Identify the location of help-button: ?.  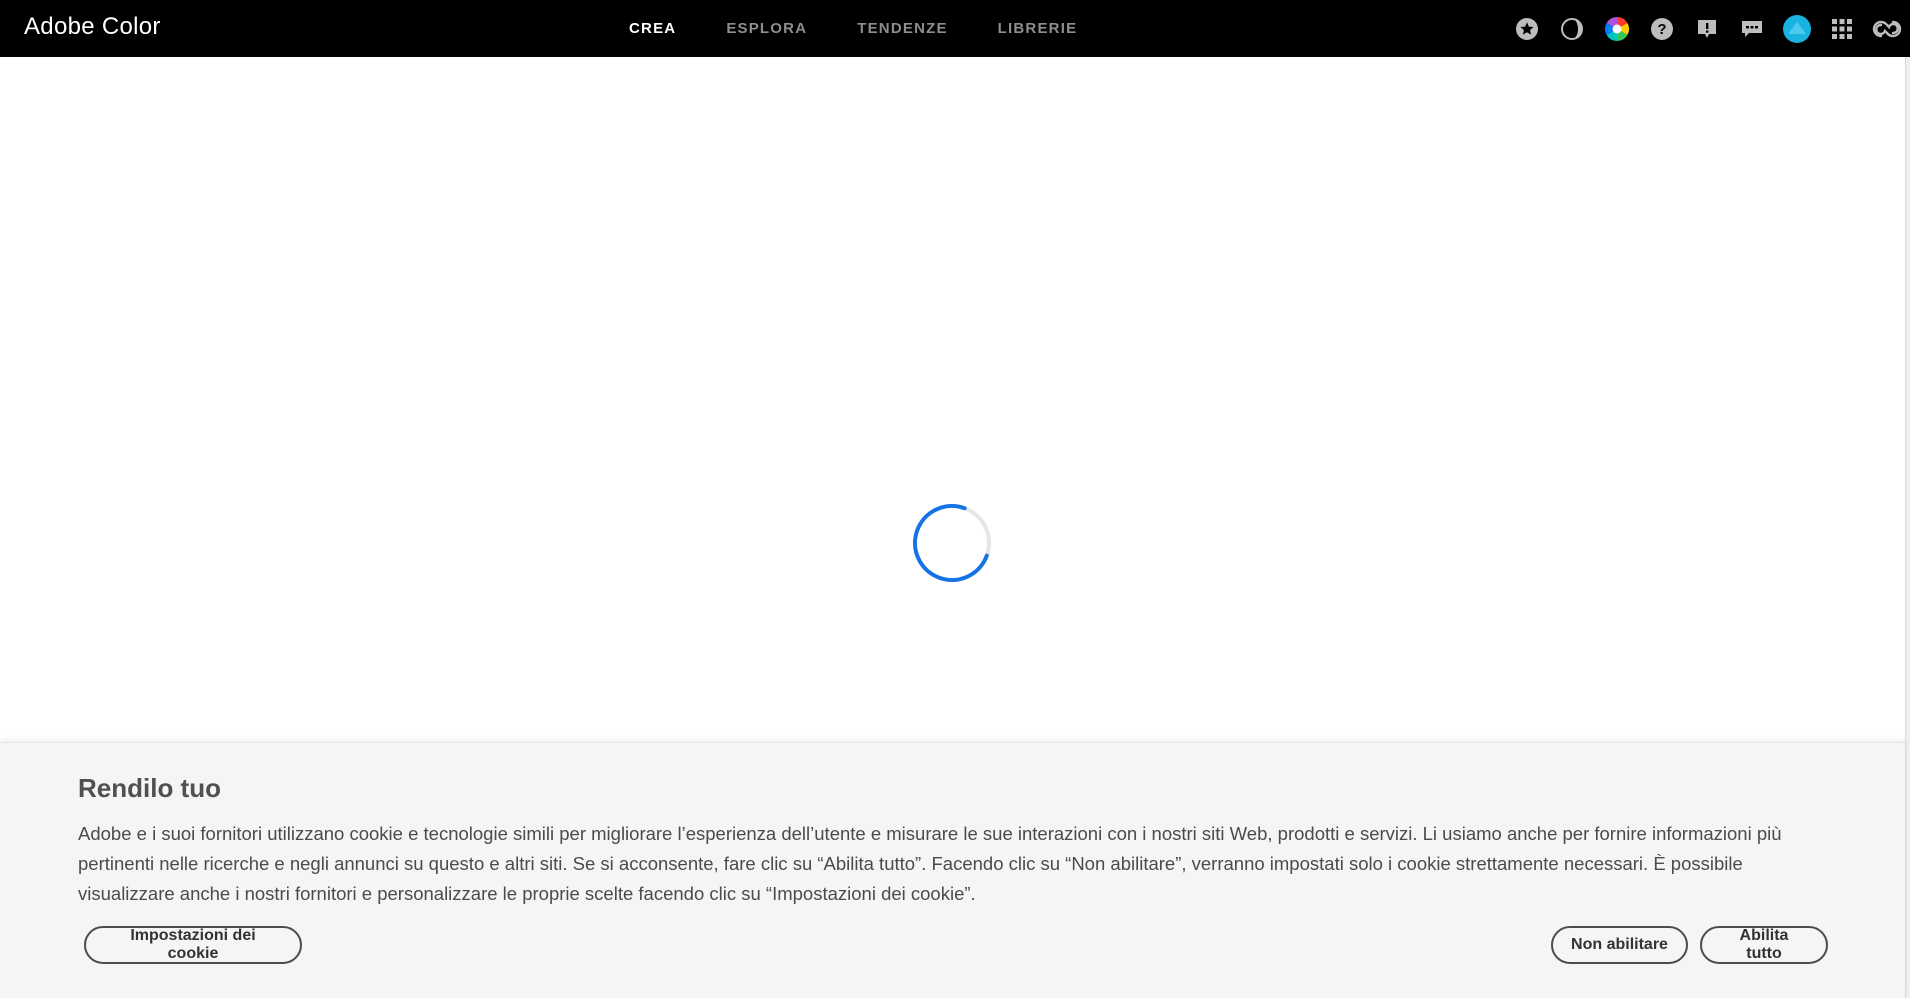
(1661, 28).